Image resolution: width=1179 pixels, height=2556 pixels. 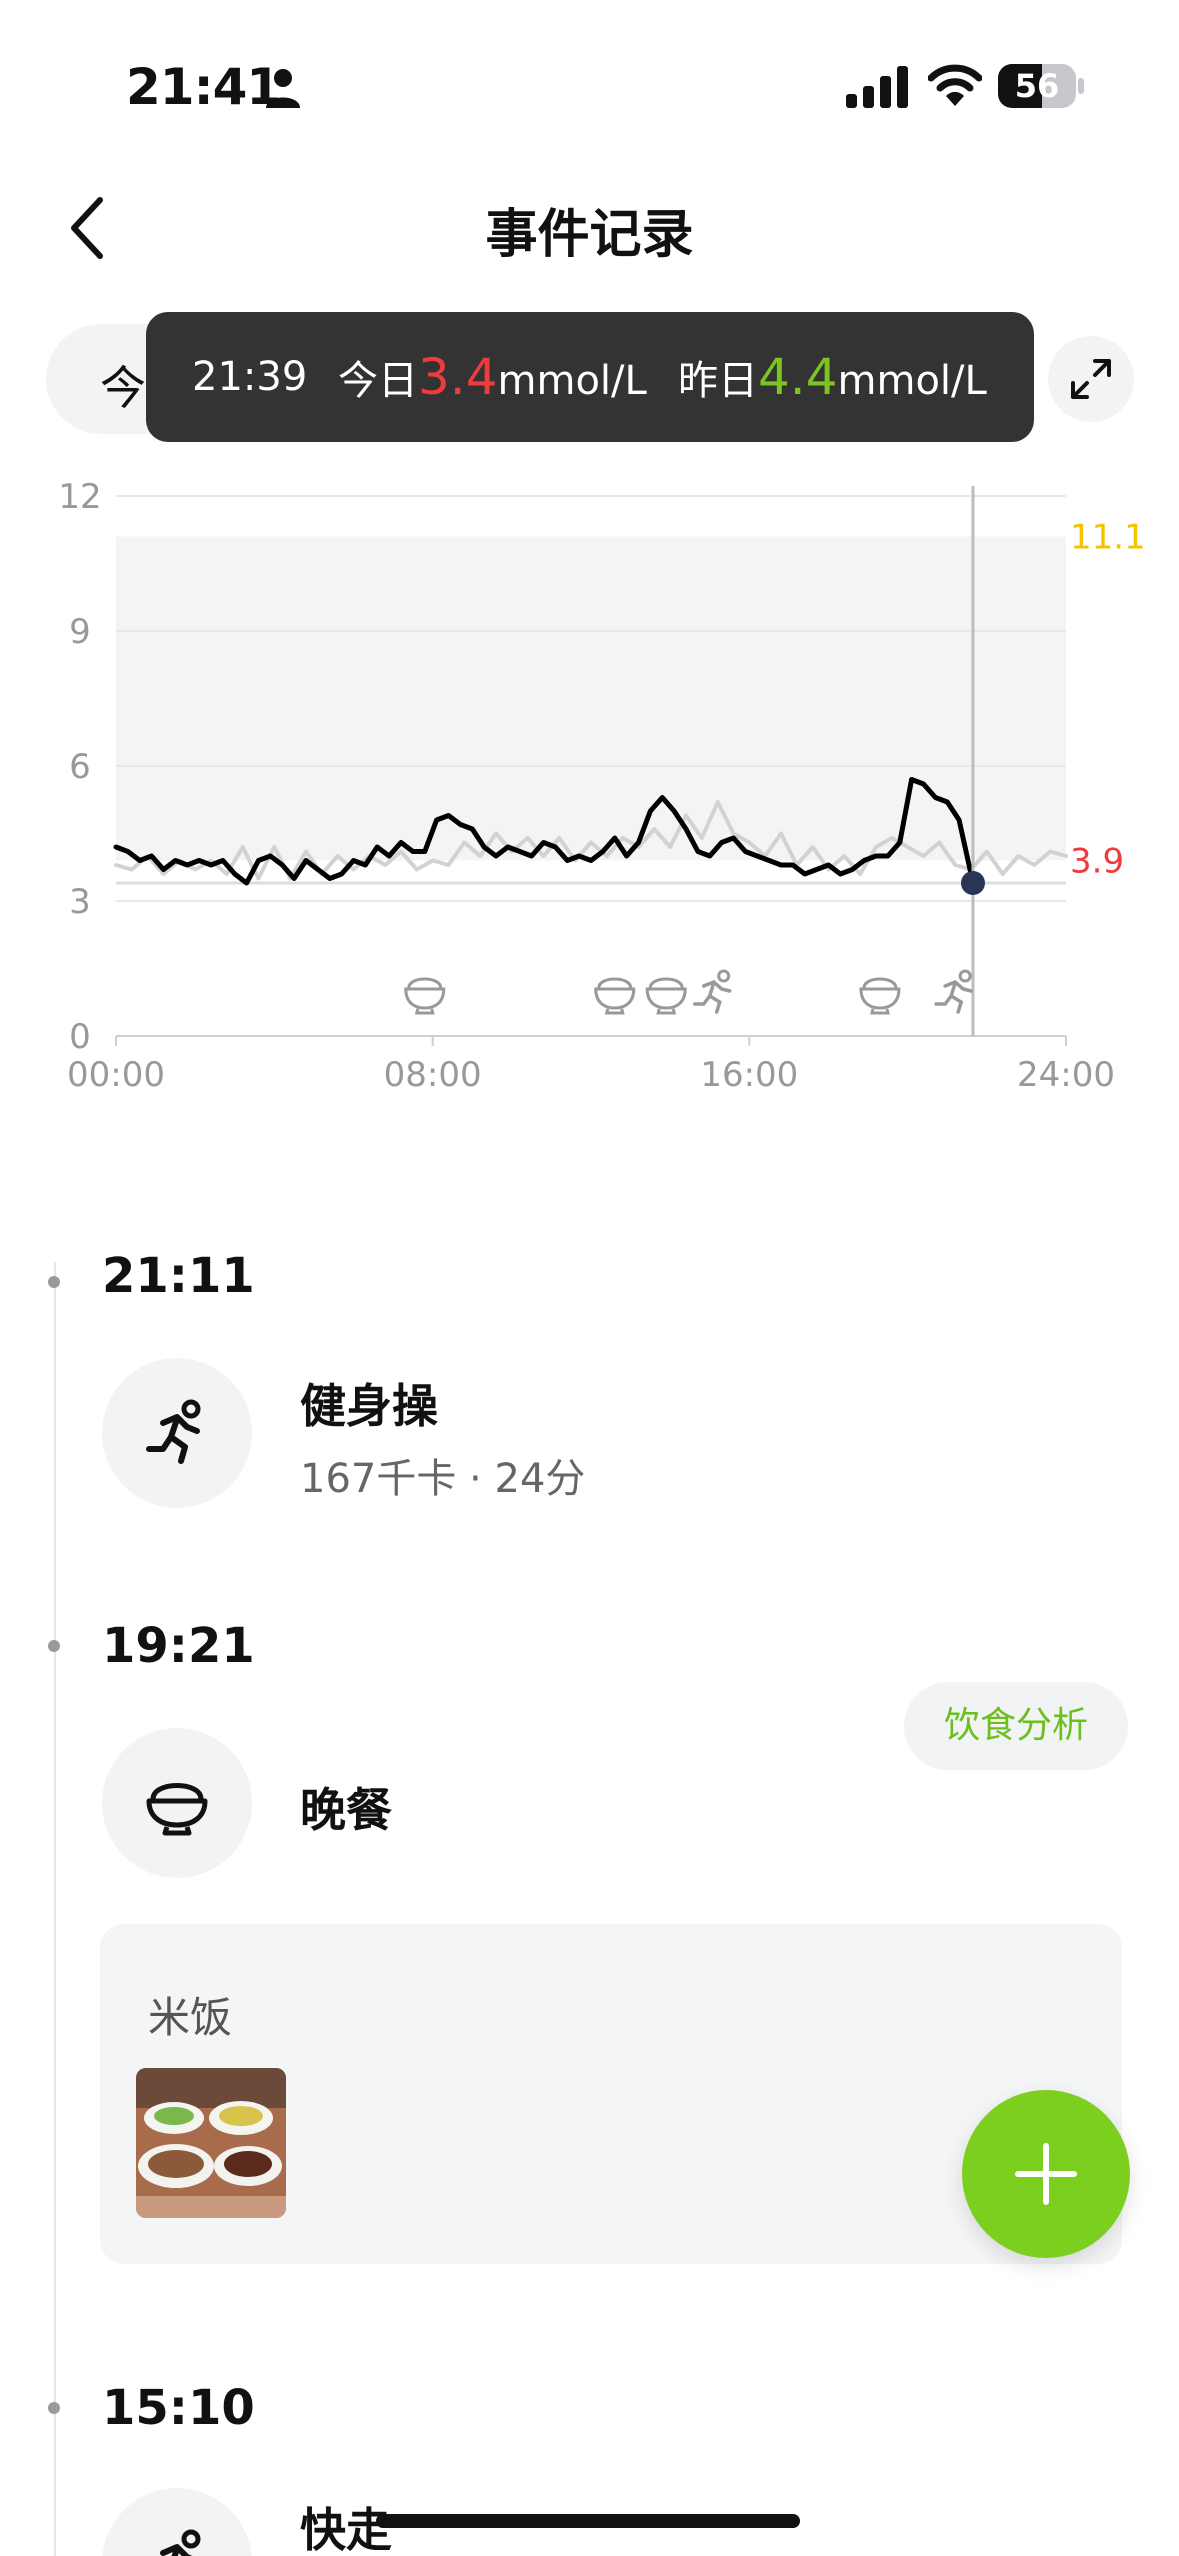 What do you see at coordinates (116, 1075) in the screenshot?
I see `x-tick-label: 00:00` at bounding box center [116, 1075].